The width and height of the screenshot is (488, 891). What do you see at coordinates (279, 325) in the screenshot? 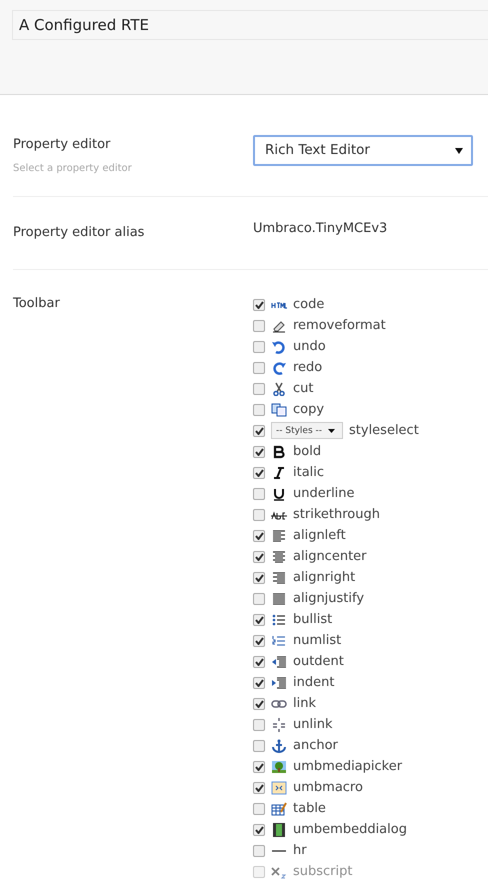
I see `eraser-icon` at bounding box center [279, 325].